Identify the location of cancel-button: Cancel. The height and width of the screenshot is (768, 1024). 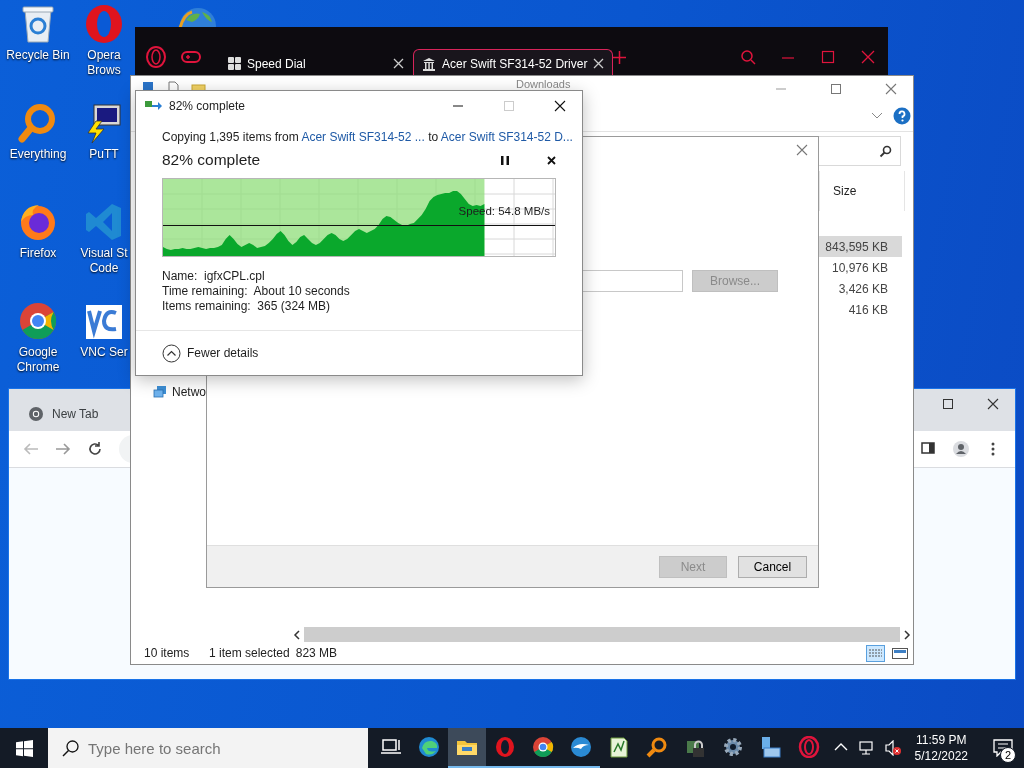
(772, 566).